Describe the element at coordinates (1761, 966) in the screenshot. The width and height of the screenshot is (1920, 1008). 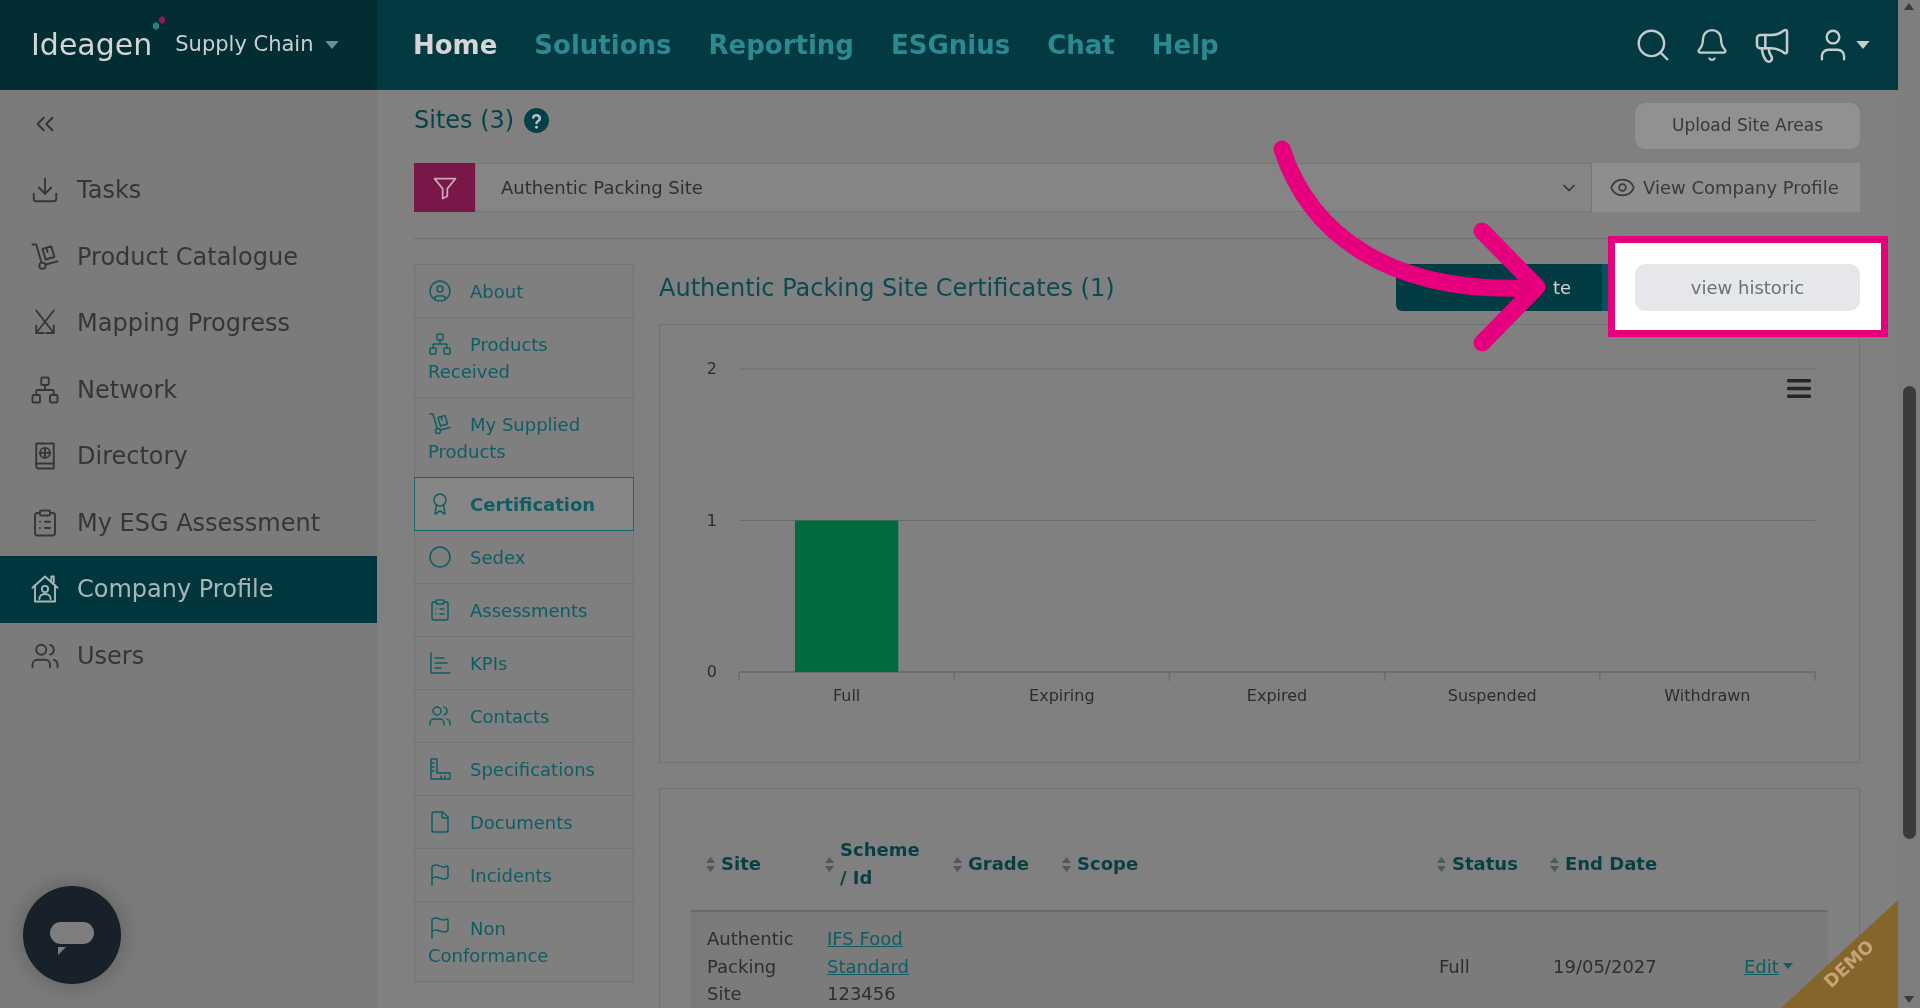
I see `edit-link: Edit` at that location.